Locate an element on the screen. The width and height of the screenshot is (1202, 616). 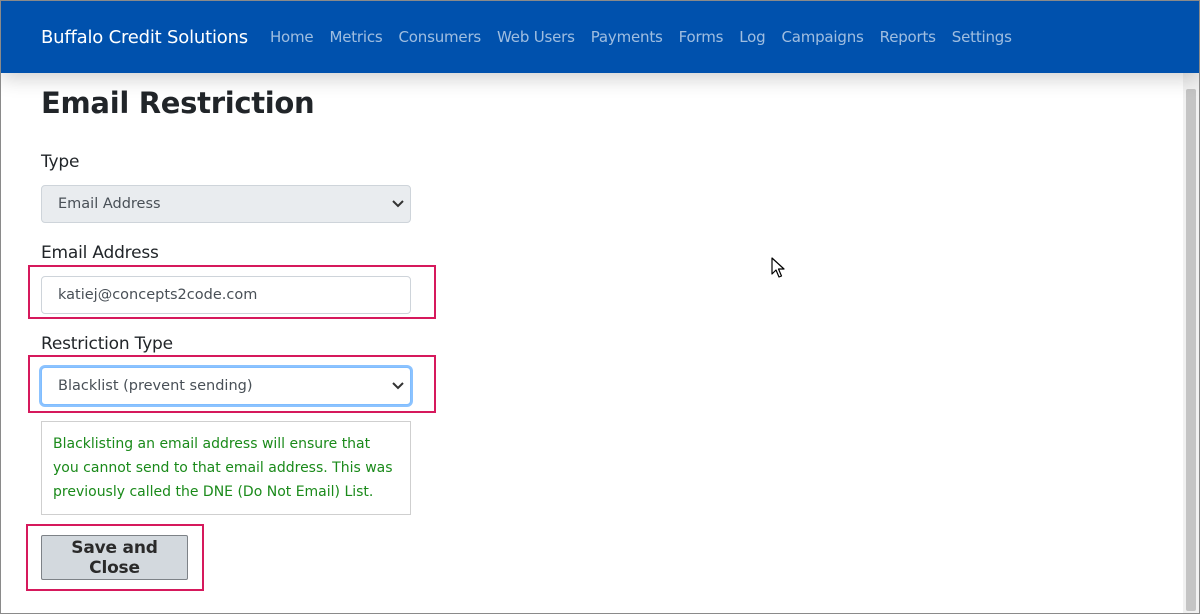
nav-link-consumers: Consumers is located at coordinates (440, 37).